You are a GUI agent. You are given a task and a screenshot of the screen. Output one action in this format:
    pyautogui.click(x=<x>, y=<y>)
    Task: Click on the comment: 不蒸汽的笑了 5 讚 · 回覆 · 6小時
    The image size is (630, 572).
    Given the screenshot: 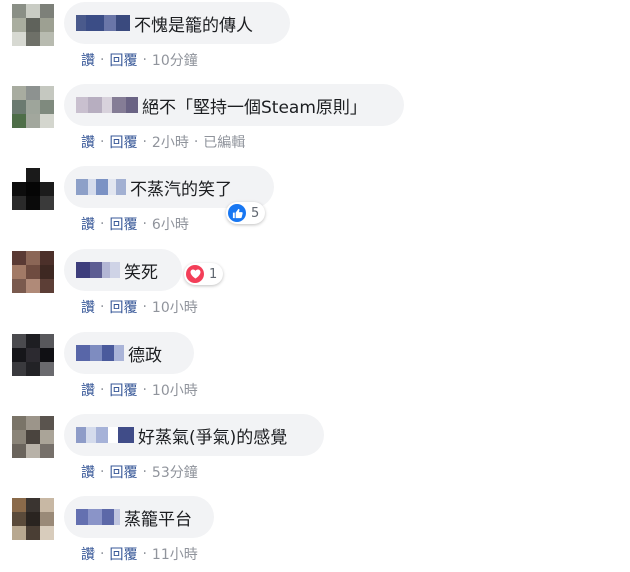 What is the action you would take?
    pyautogui.click(x=315, y=204)
    